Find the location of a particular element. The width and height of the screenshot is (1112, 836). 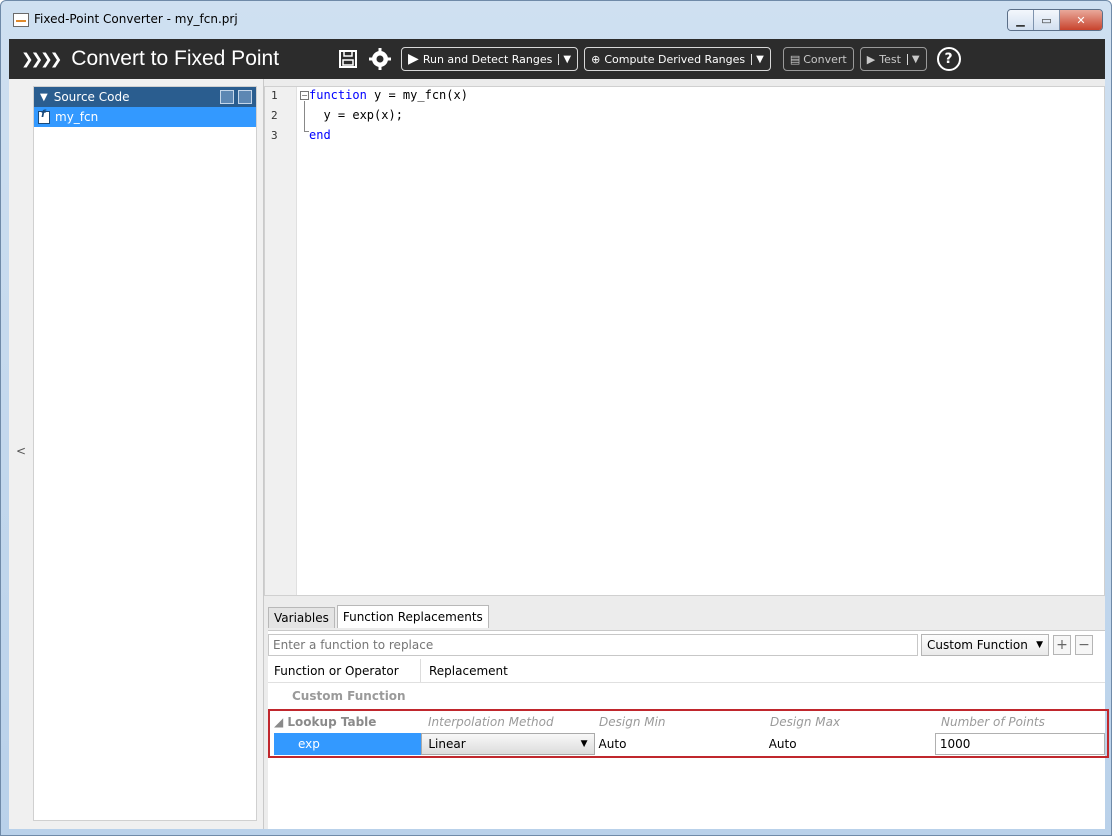

maximize-button: ▭ is located at coordinates (1047, 20).